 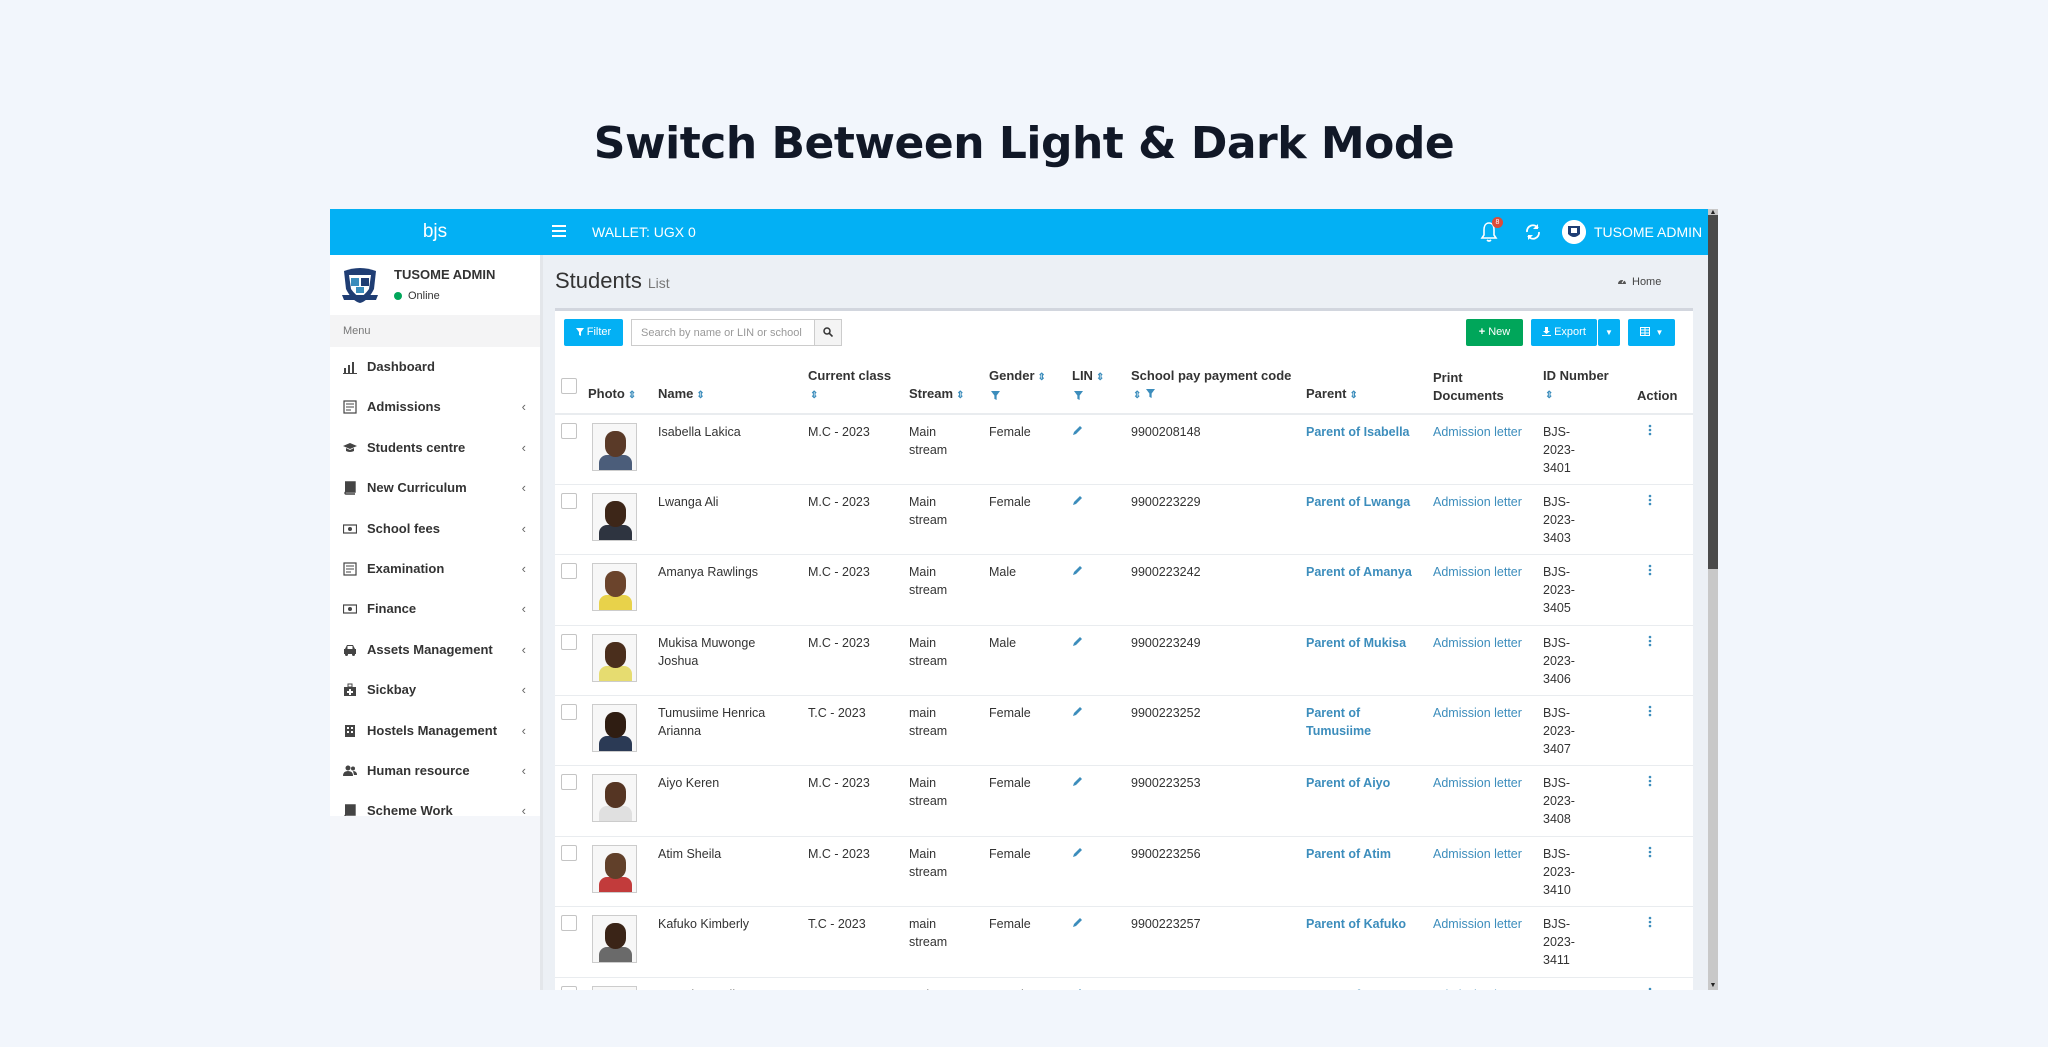 I want to click on user-menu-name: TUSOME ADMIN, so click(x=1648, y=232).